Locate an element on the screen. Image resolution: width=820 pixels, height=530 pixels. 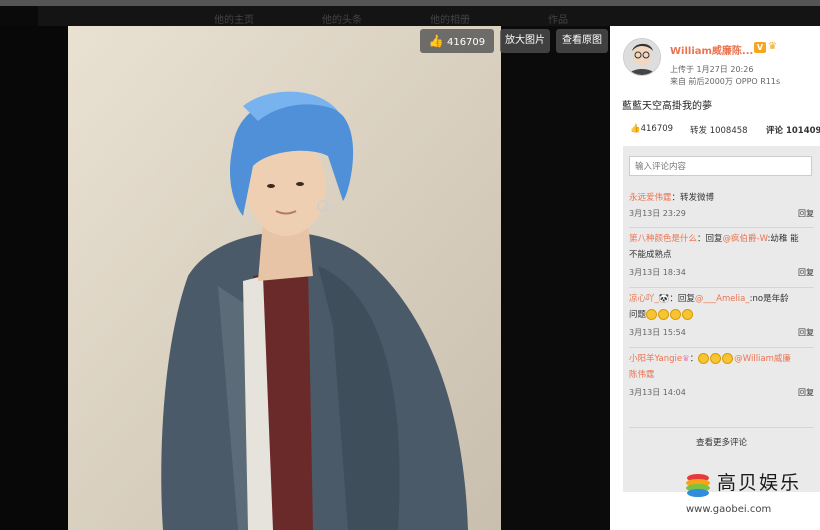
comment-body-line2: 问题 is located at coordinates (661, 315).